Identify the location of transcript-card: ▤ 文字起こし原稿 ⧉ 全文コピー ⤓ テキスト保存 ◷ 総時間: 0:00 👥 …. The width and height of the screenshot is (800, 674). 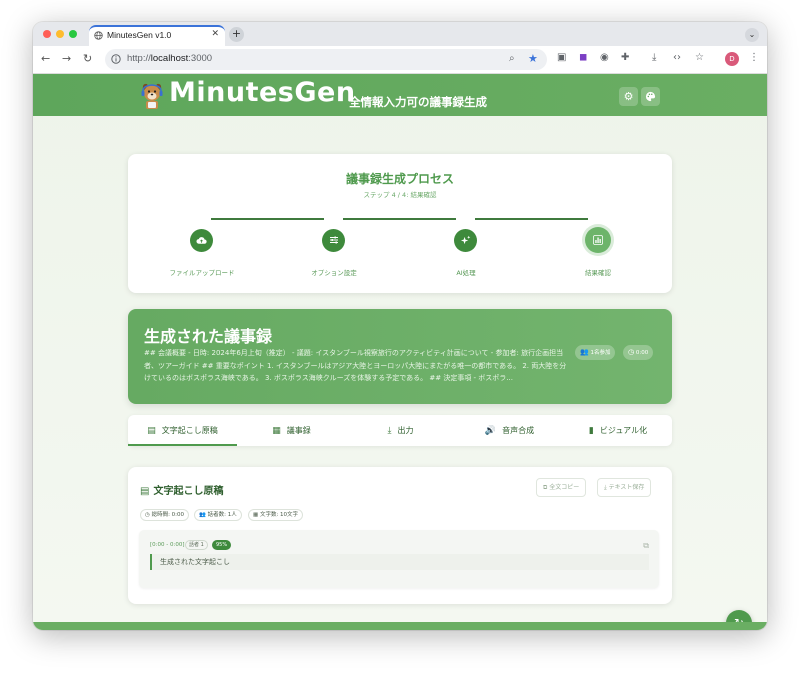
(400, 535).